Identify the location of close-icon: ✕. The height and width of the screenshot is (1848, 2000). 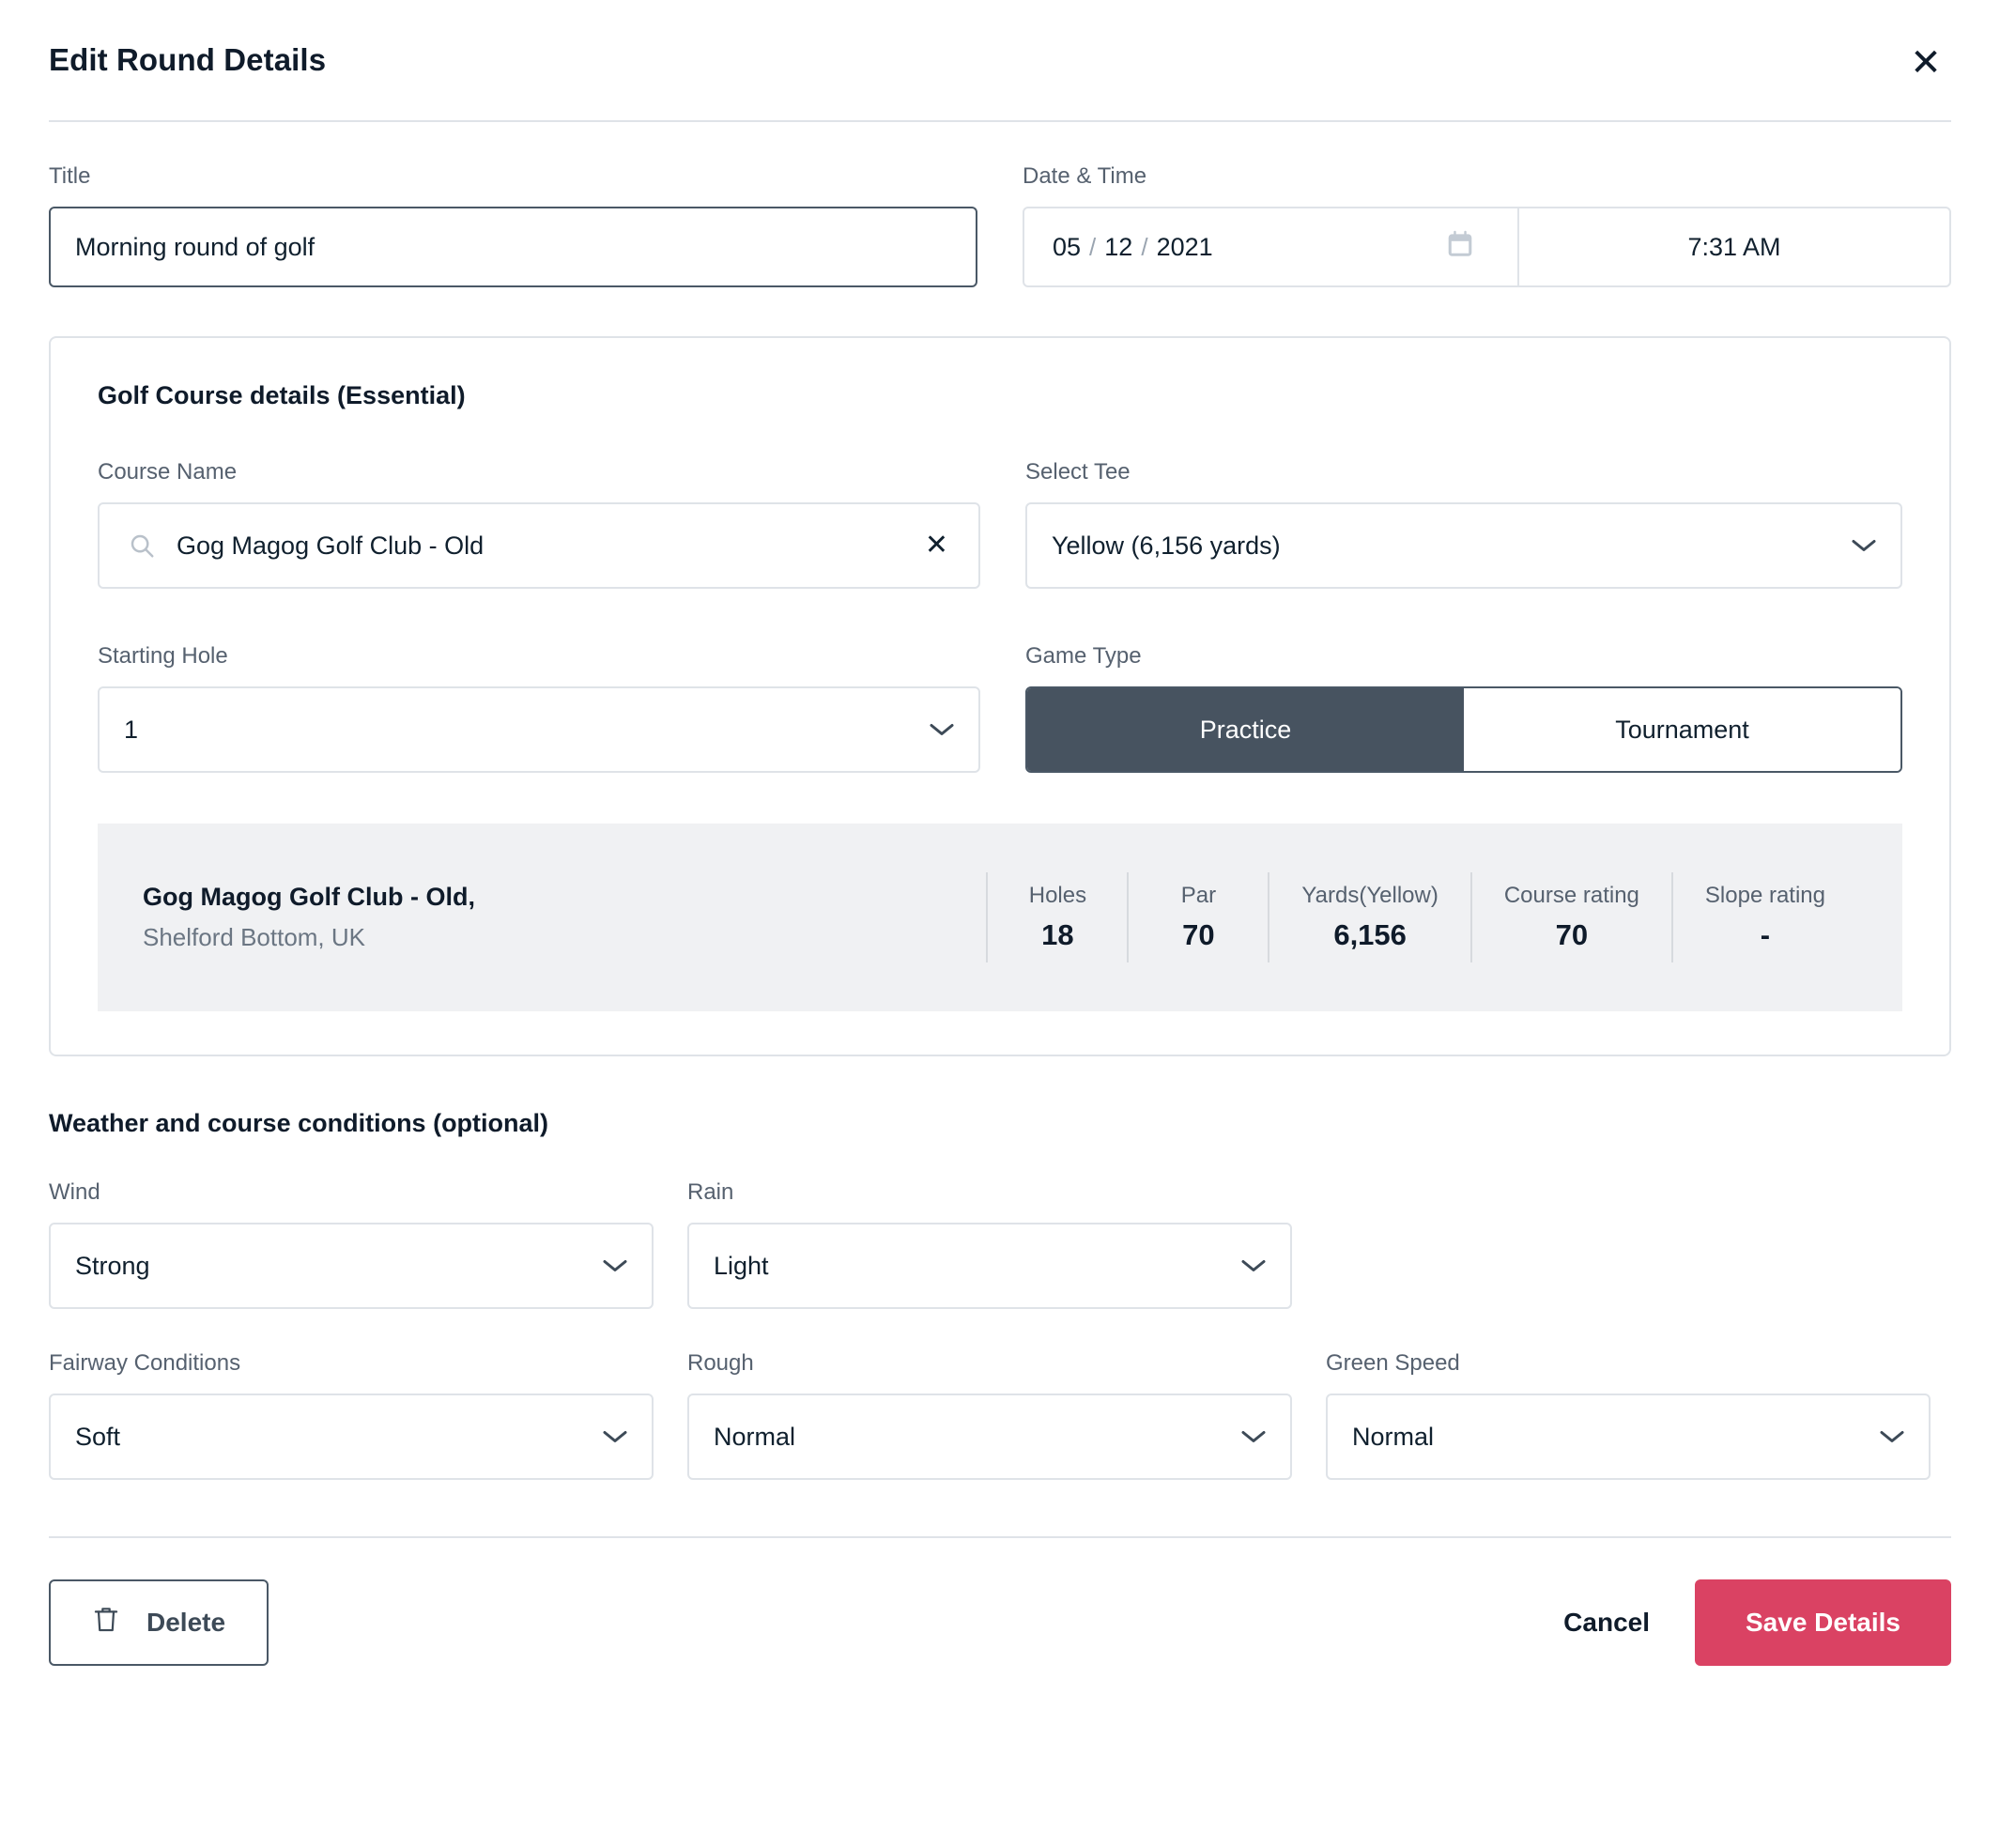
(1925, 63).